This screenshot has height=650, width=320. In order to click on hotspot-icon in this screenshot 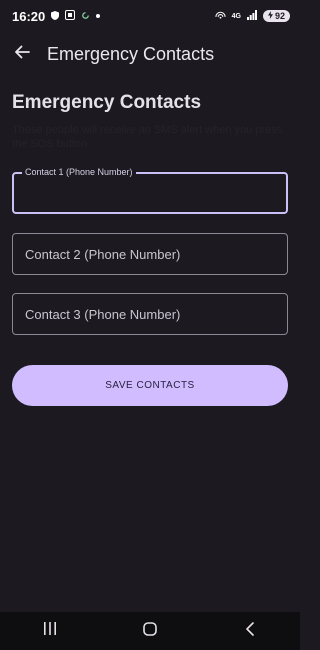, I will do `click(220, 16)`.